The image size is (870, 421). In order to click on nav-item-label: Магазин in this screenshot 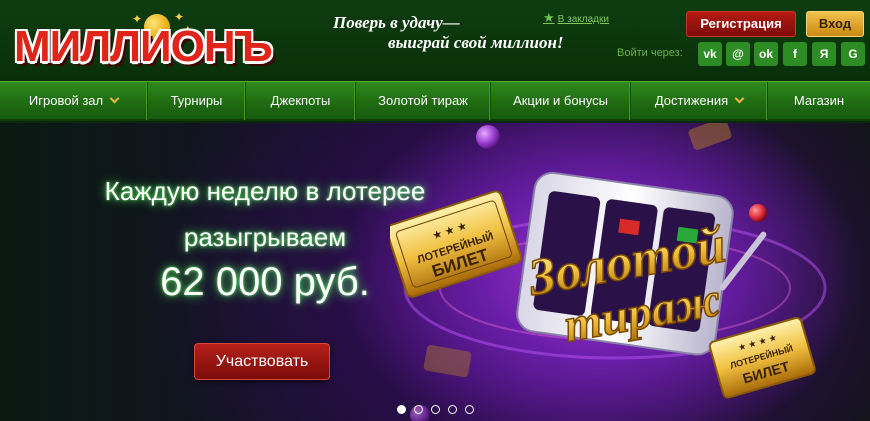, I will do `click(819, 100)`.